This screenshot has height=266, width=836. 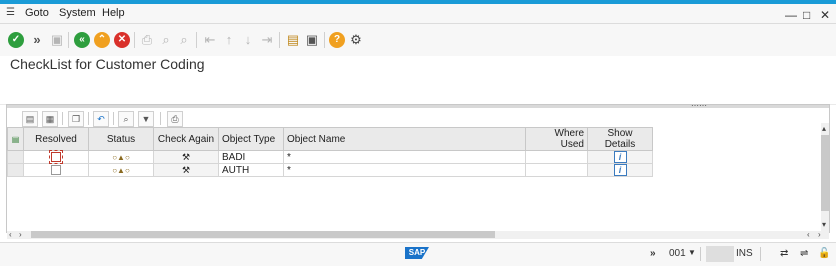 What do you see at coordinates (20, 235) in the screenshot?
I see `scroll-right-icon: ›` at bounding box center [20, 235].